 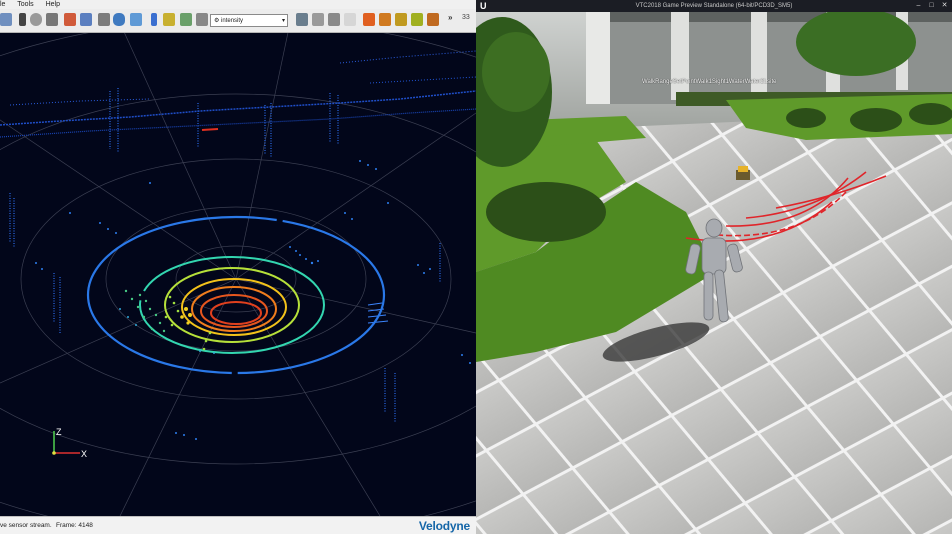 What do you see at coordinates (433, 19) in the screenshot?
I see `axis-z-plus-icon` at bounding box center [433, 19].